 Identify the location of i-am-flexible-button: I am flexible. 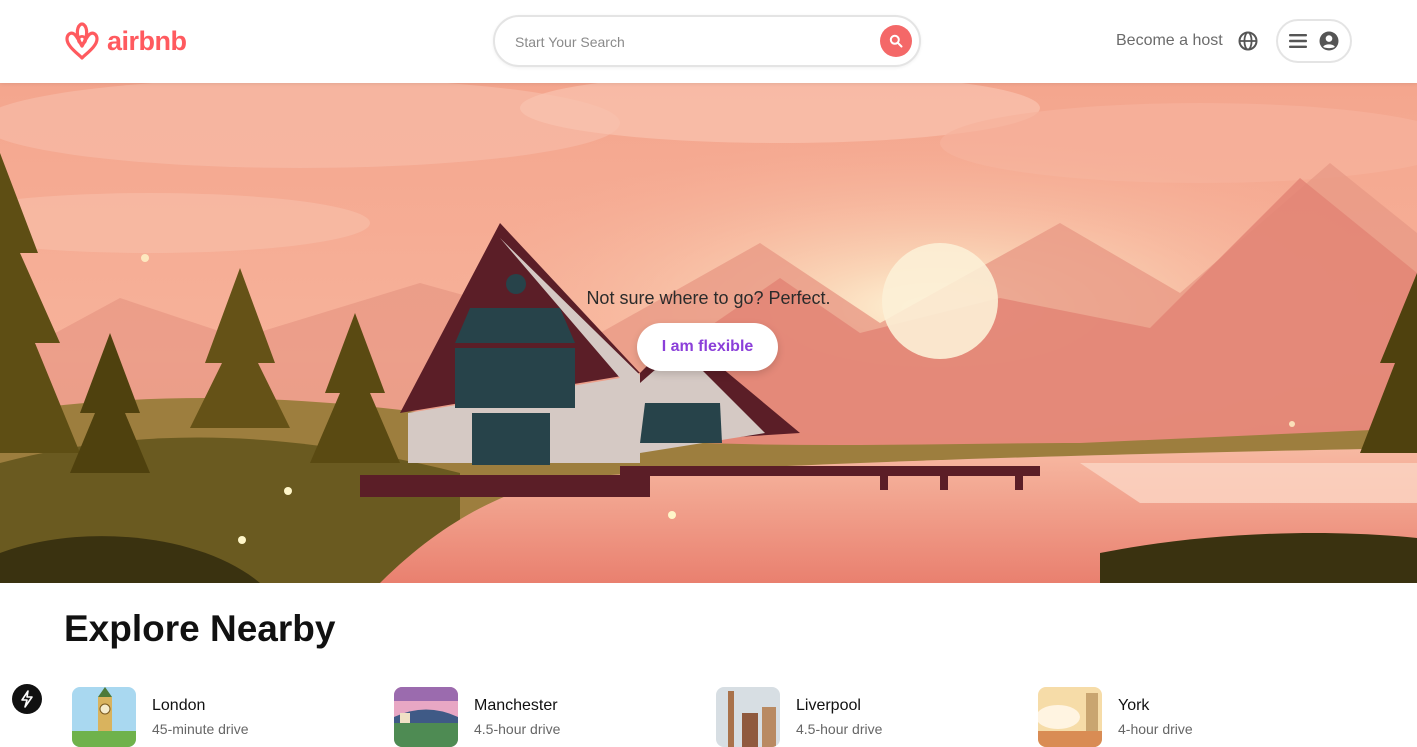
(707, 347).